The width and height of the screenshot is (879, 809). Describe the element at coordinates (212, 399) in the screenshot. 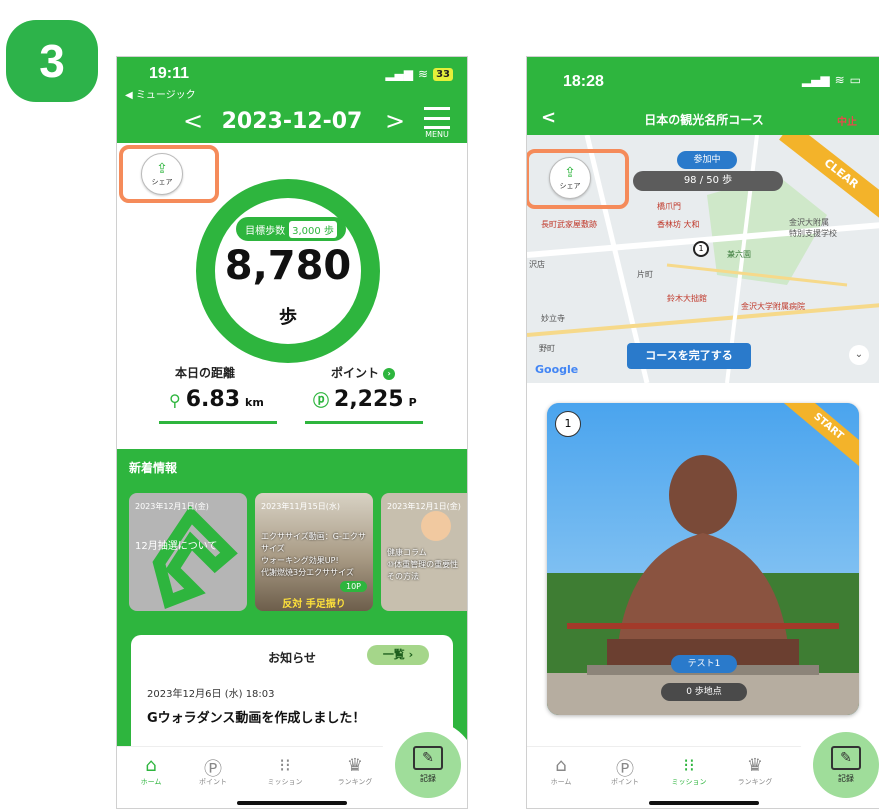

I see `distance-value: 6.83` at that location.